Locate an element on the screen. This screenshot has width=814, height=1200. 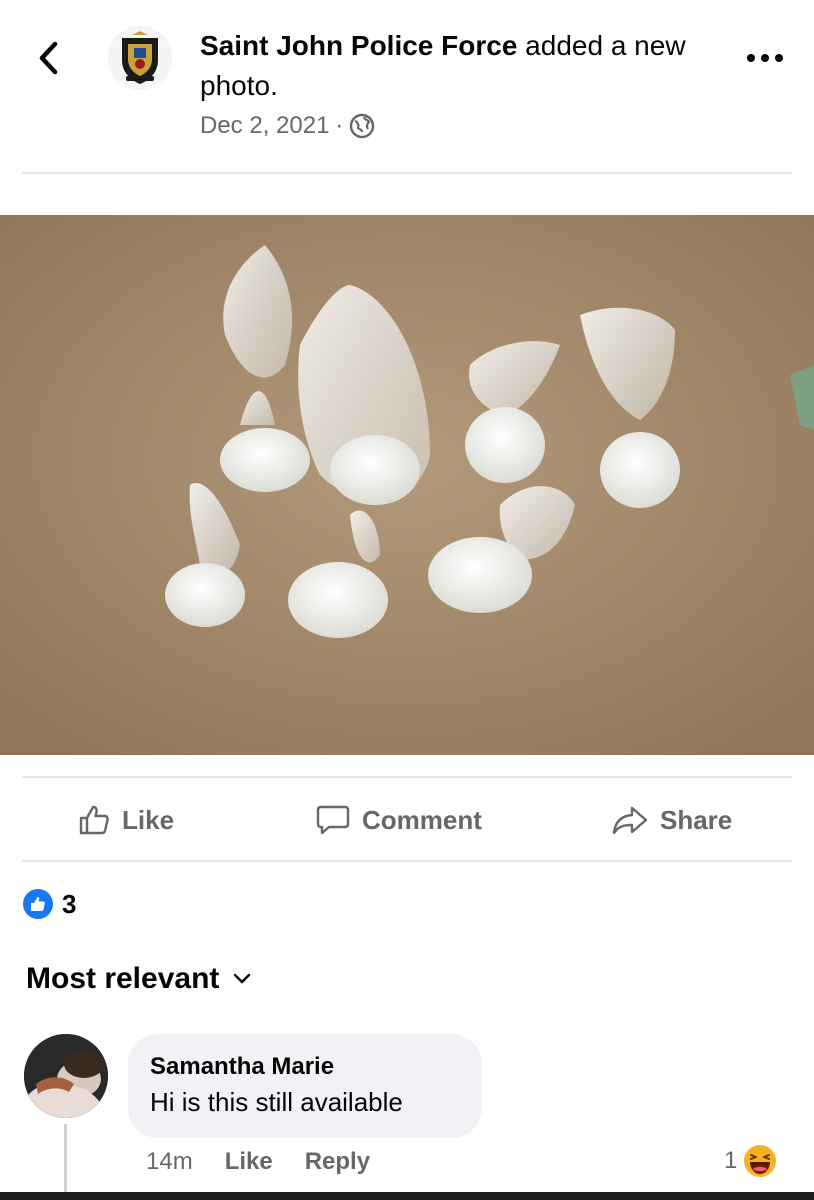
like-label: Like is located at coordinates (148, 819).